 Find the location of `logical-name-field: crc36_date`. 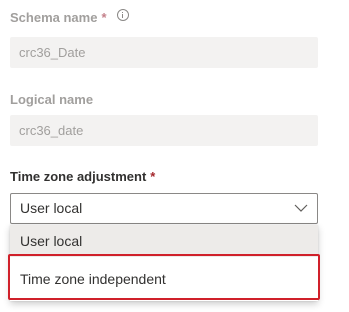

logical-name-field: crc36_date is located at coordinates (164, 130).